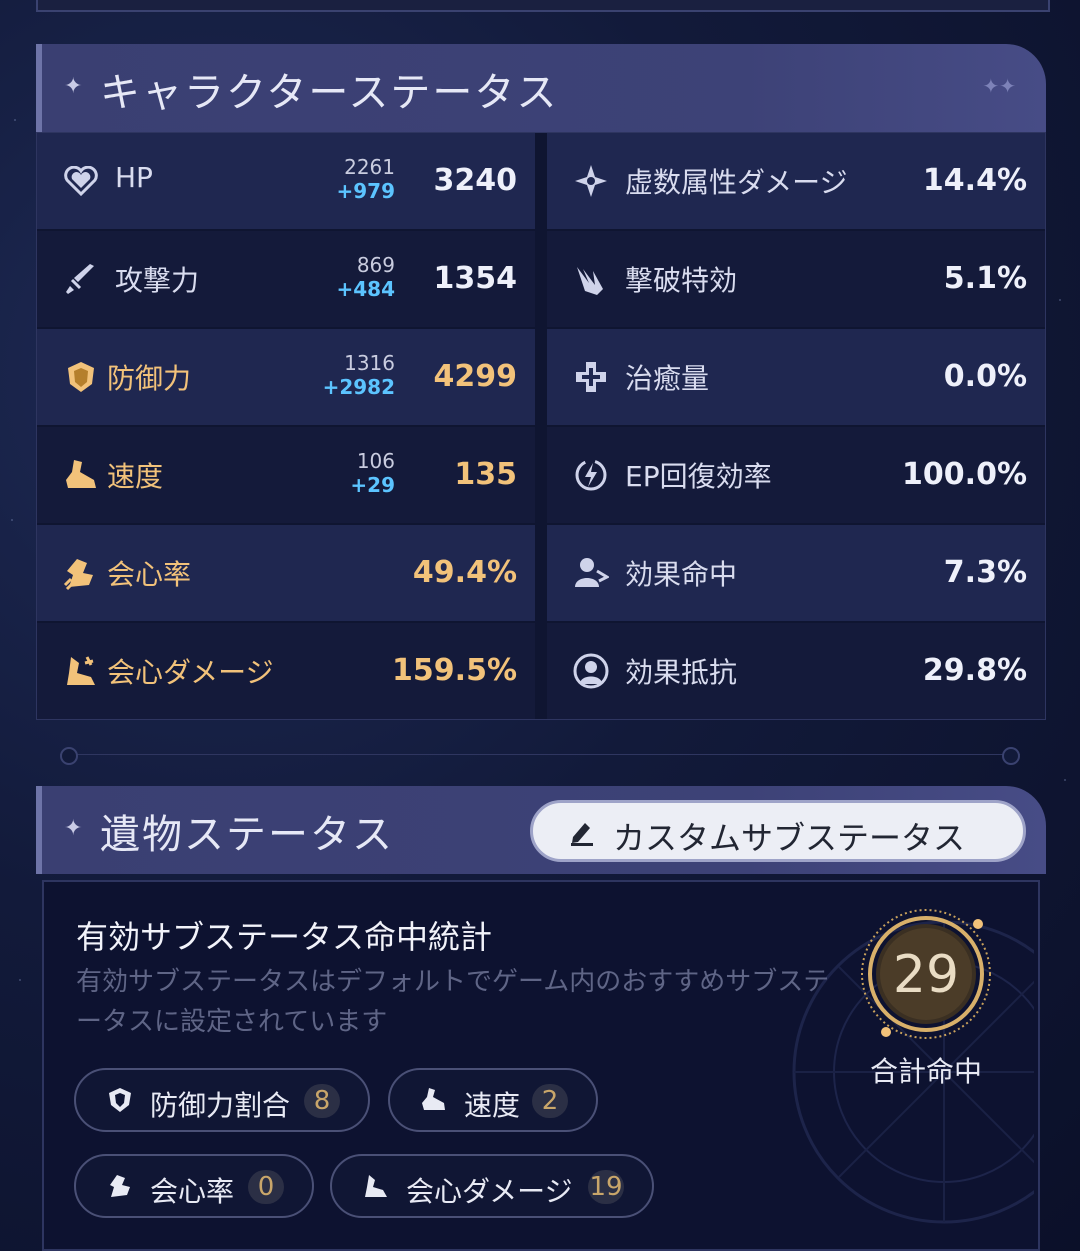  What do you see at coordinates (591, 671) in the screenshot?
I see `effect-res-icon` at bounding box center [591, 671].